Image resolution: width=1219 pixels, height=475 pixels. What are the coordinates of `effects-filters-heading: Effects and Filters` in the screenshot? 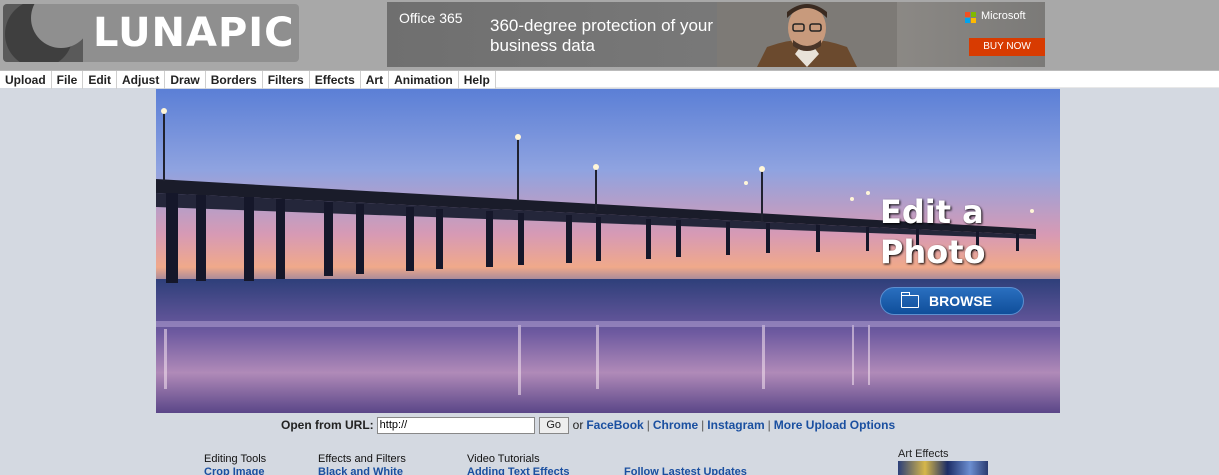 It's located at (362, 459).